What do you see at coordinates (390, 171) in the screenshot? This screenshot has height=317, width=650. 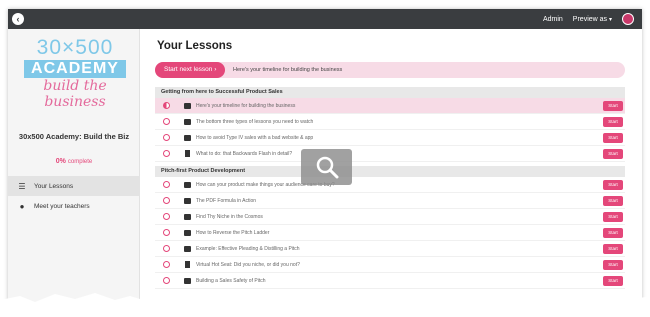 I see `section-header: Pitch-first Product Development` at bounding box center [390, 171].